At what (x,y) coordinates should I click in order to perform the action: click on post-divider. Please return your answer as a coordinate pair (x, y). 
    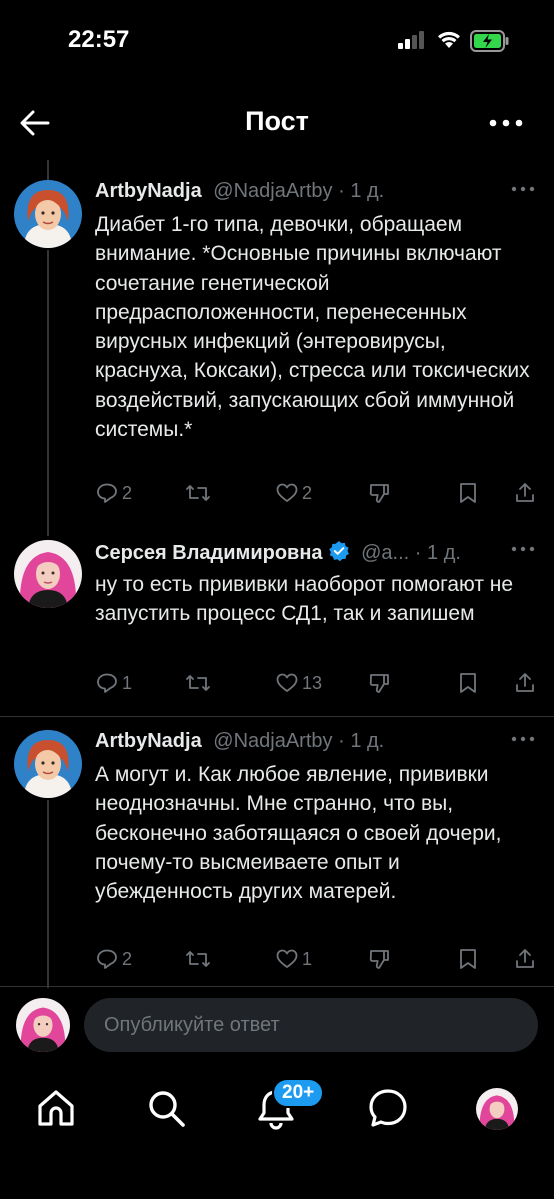
    Looking at the image, I should click on (277, 716).